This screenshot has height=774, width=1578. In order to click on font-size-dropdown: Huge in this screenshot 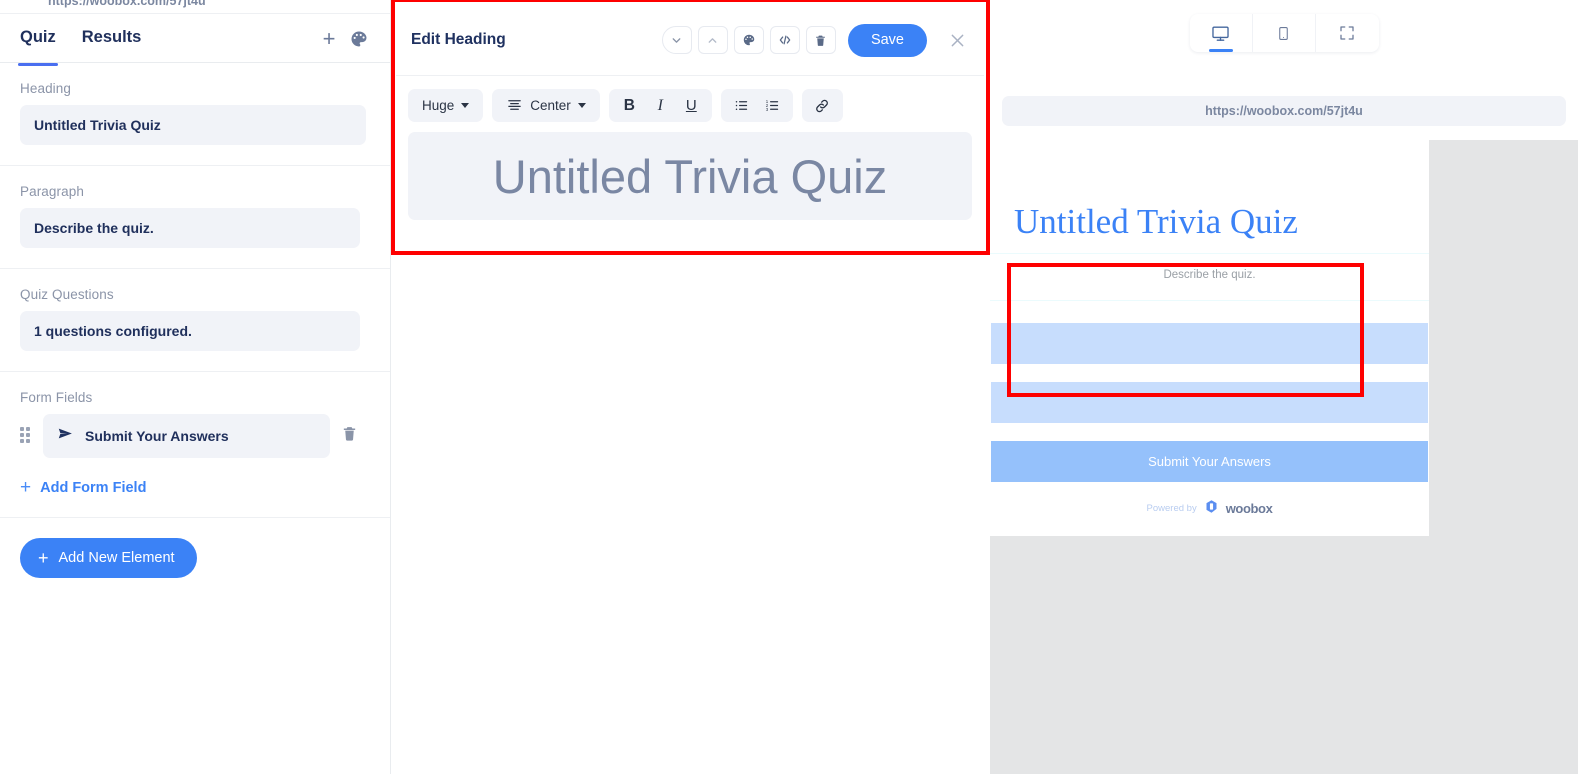, I will do `click(445, 105)`.